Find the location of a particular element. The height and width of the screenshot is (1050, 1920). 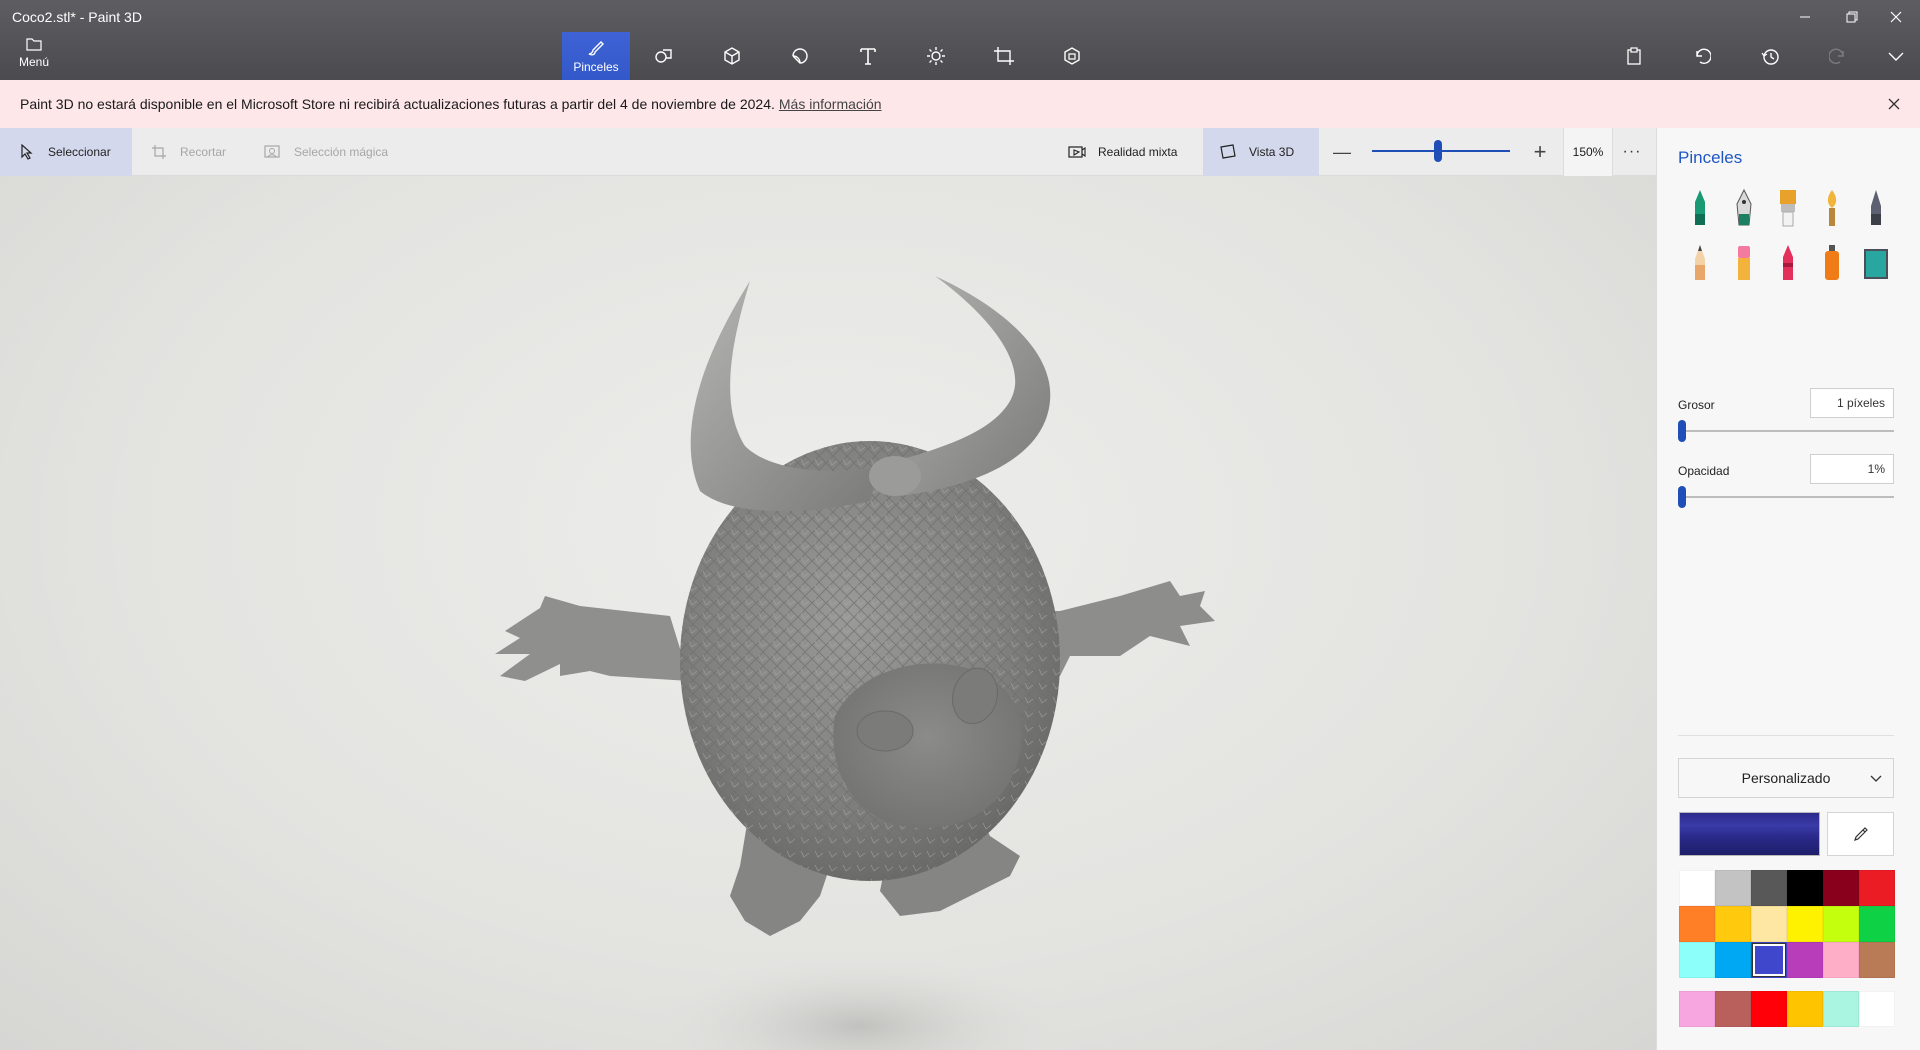

sticker-icon is located at coordinates (800, 56).